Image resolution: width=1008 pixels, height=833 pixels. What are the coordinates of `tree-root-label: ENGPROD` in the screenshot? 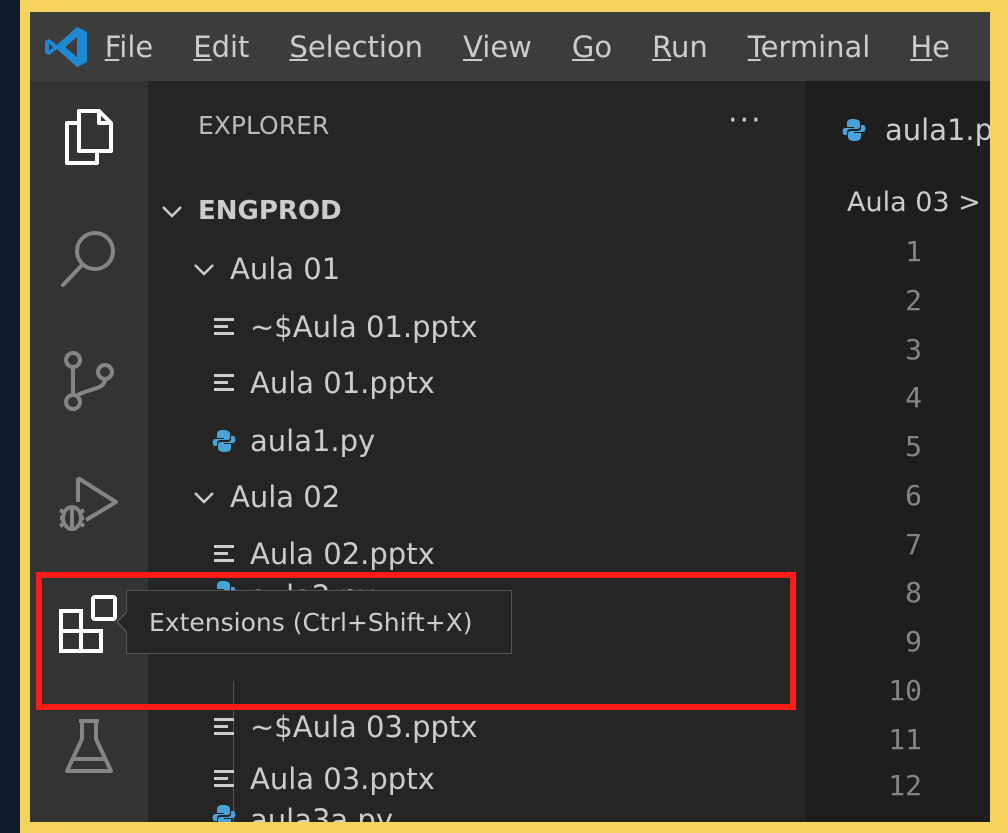 It's located at (270, 211).